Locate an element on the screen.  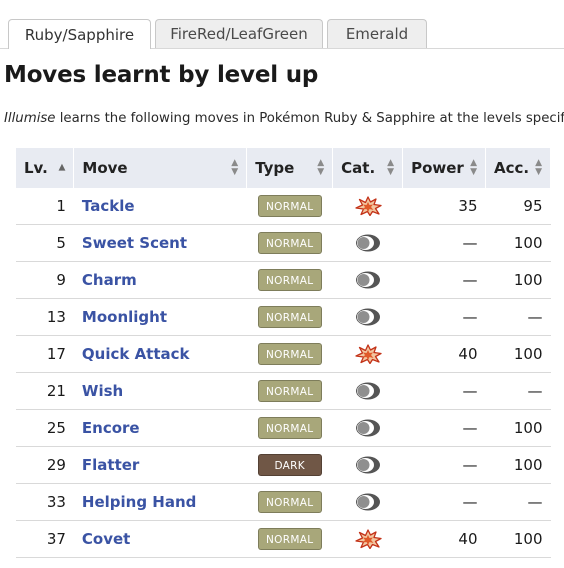
type-badge: DARK is located at coordinates (289, 465).